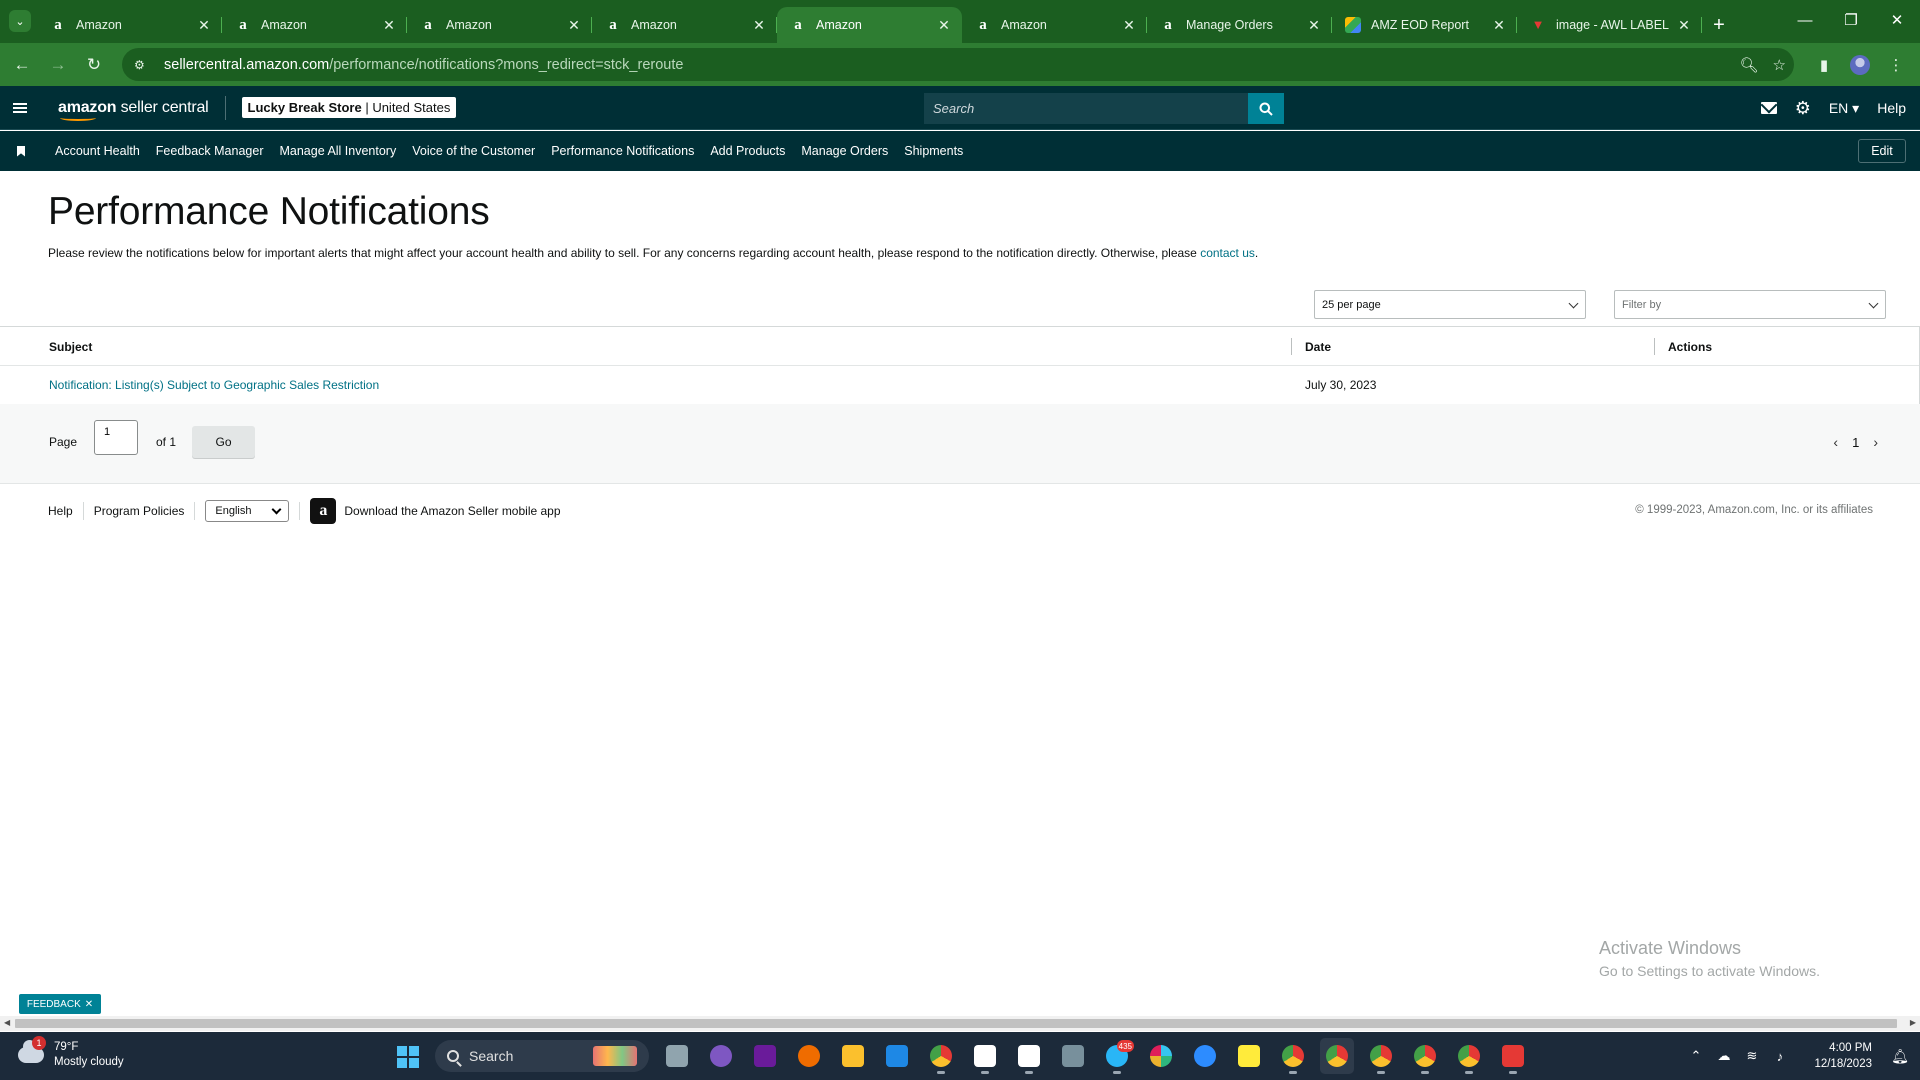 Image resolution: width=1920 pixels, height=1080 pixels. Describe the element at coordinates (473, 151) in the screenshot. I see `nav-link-voice-of-customer: Voice of the Customer` at that location.